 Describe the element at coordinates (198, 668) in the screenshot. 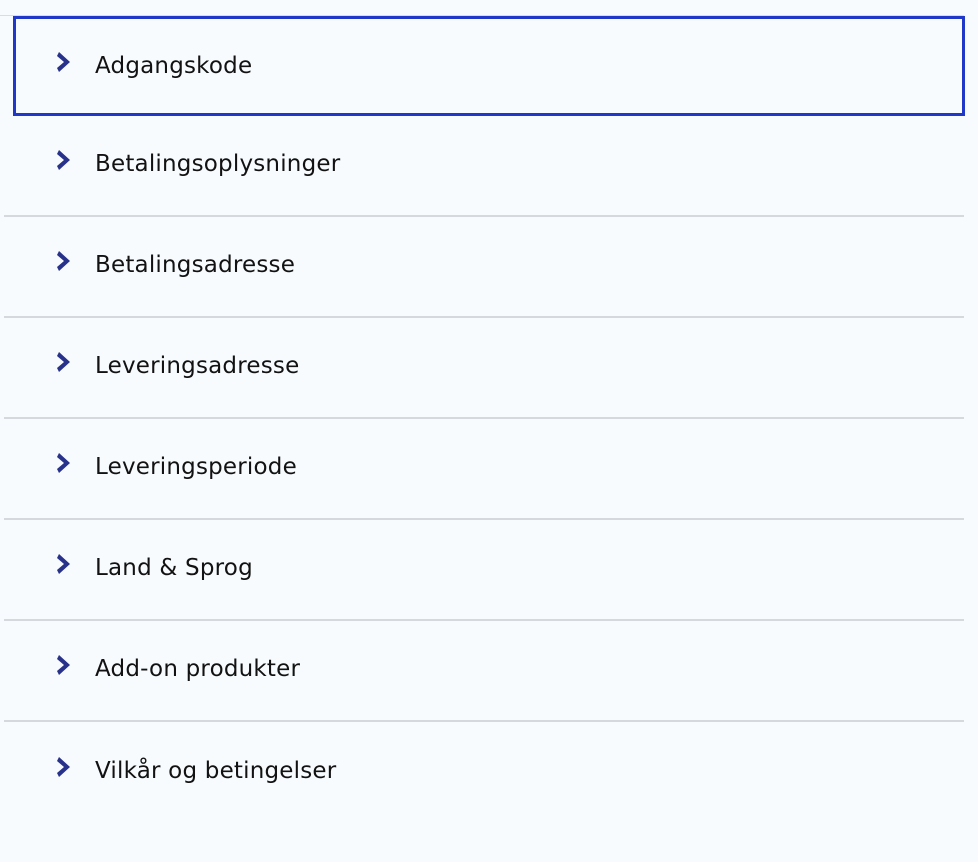

I see `menu-item-label: Add-on produkter` at that location.